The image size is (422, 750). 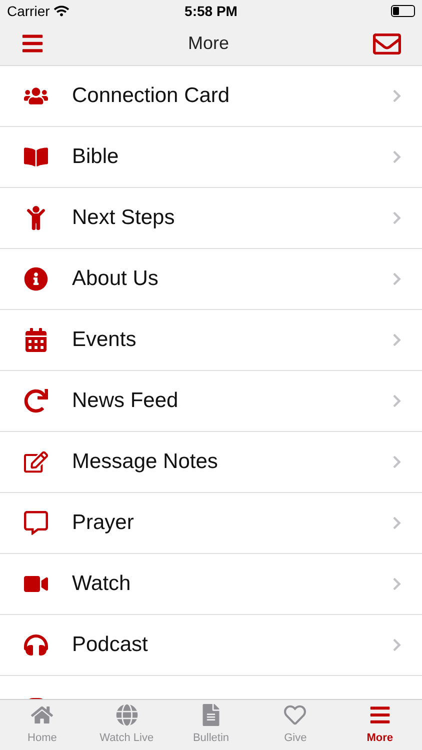 What do you see at coordinates (211, 340) in the screenshot?
I see `menu-item: Events` at bounding box center [211, 340].